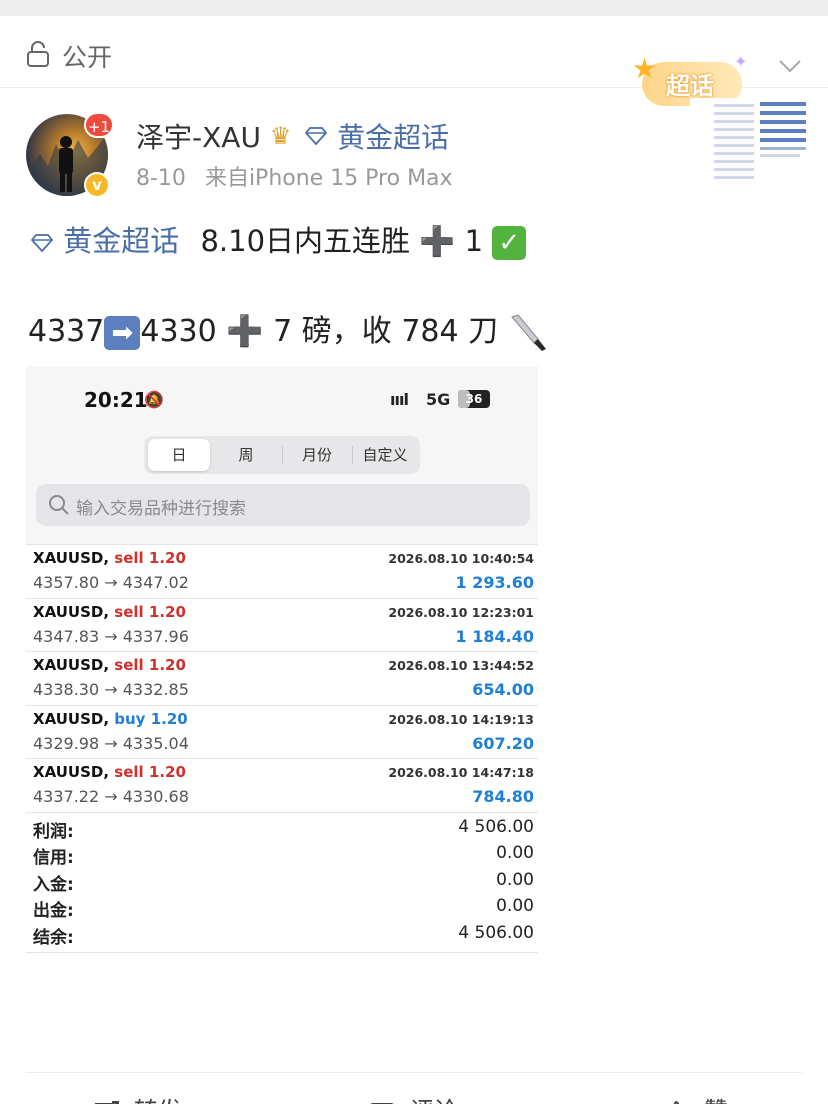  I want to click on badge-label: 超话, so click(690, 86).